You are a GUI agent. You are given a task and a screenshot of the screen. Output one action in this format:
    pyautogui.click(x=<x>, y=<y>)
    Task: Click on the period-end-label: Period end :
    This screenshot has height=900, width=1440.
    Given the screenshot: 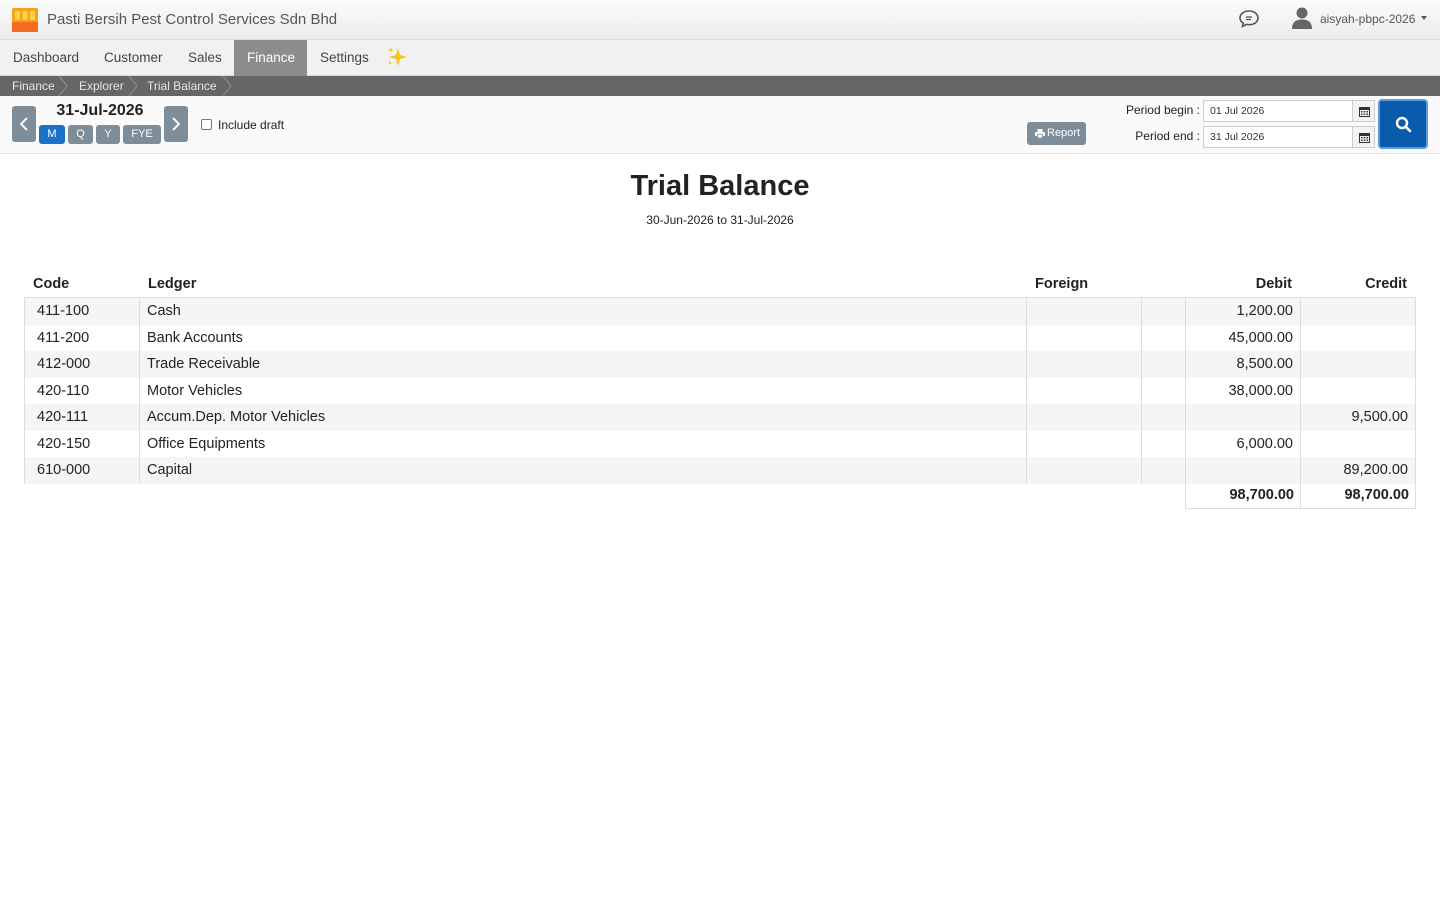 What is the action you would take?
    pyautogui.click(x=1167, y=136)
    